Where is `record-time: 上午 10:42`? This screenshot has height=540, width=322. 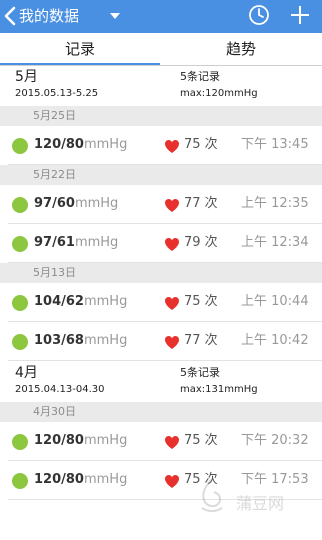 record-time: 上午 10:42 is located at coordinates (275, 340).